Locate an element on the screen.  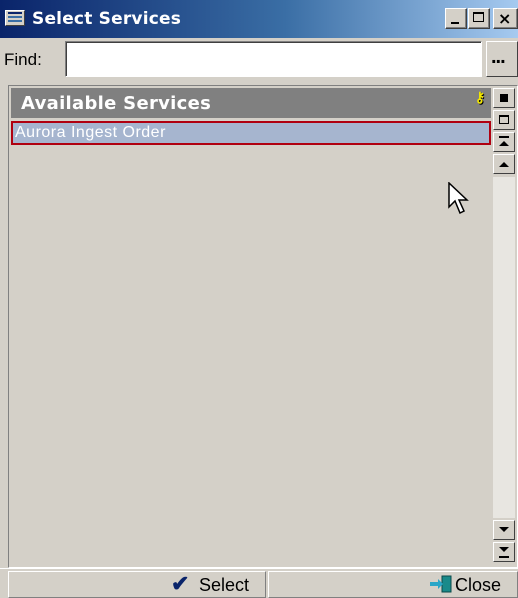
scroll-top-button is located at coordinates (504, 142).